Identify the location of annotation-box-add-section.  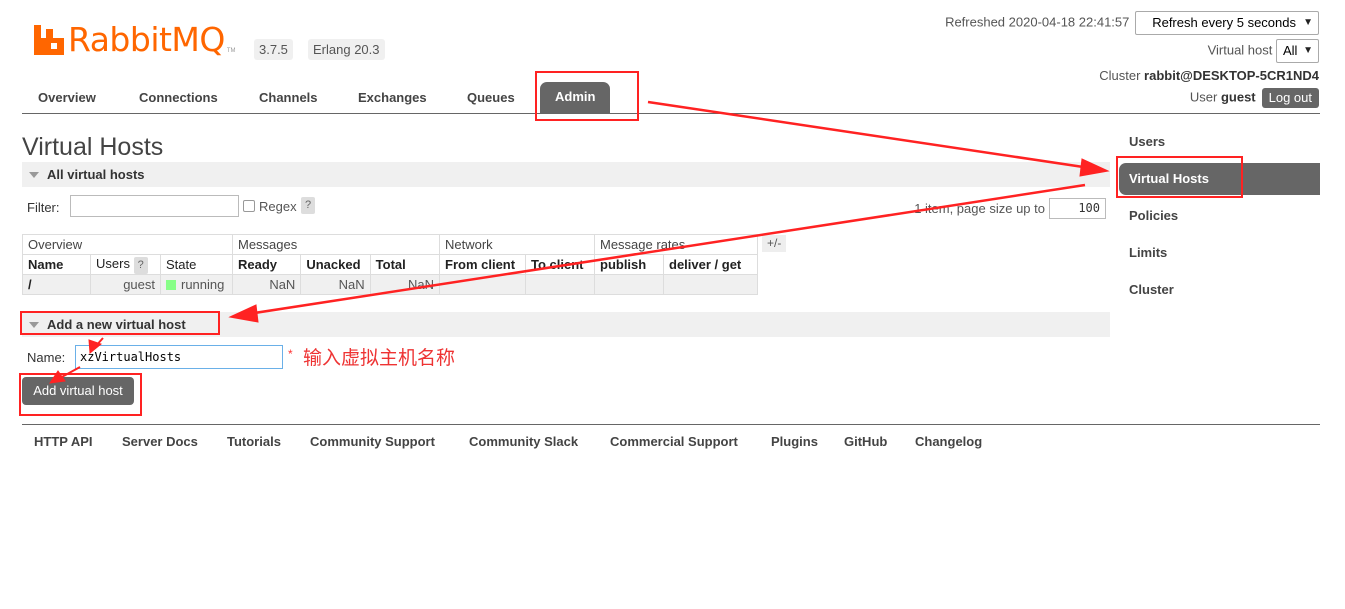
(120, 323).